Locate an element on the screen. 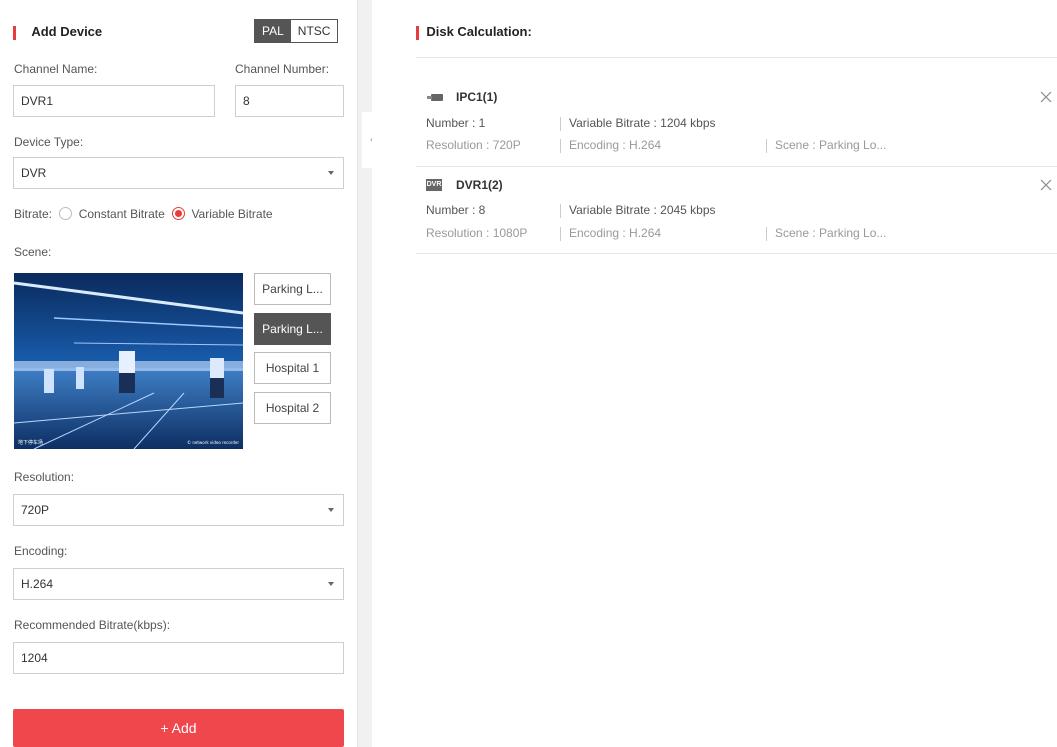  image-caption-left: 地下停车场 is located at coordinates (30, 442).